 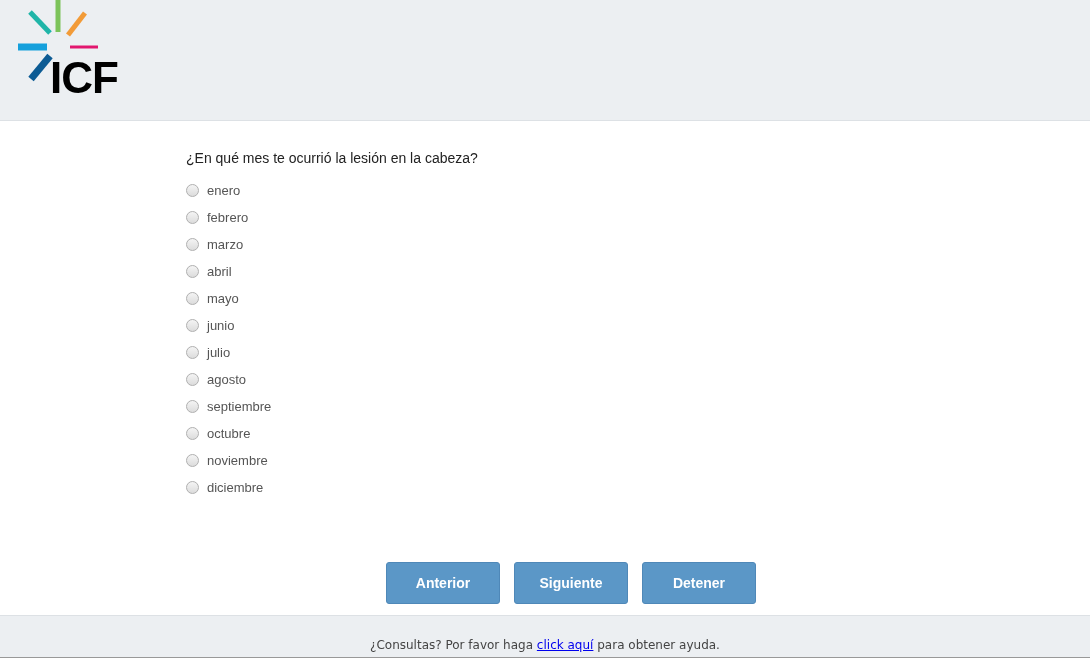 I want to click on option-label: marzo, so click(x=225, y=244).